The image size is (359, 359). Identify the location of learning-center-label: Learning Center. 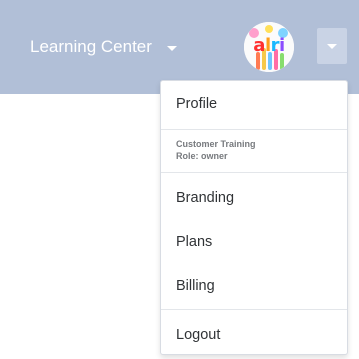
(91, 46).